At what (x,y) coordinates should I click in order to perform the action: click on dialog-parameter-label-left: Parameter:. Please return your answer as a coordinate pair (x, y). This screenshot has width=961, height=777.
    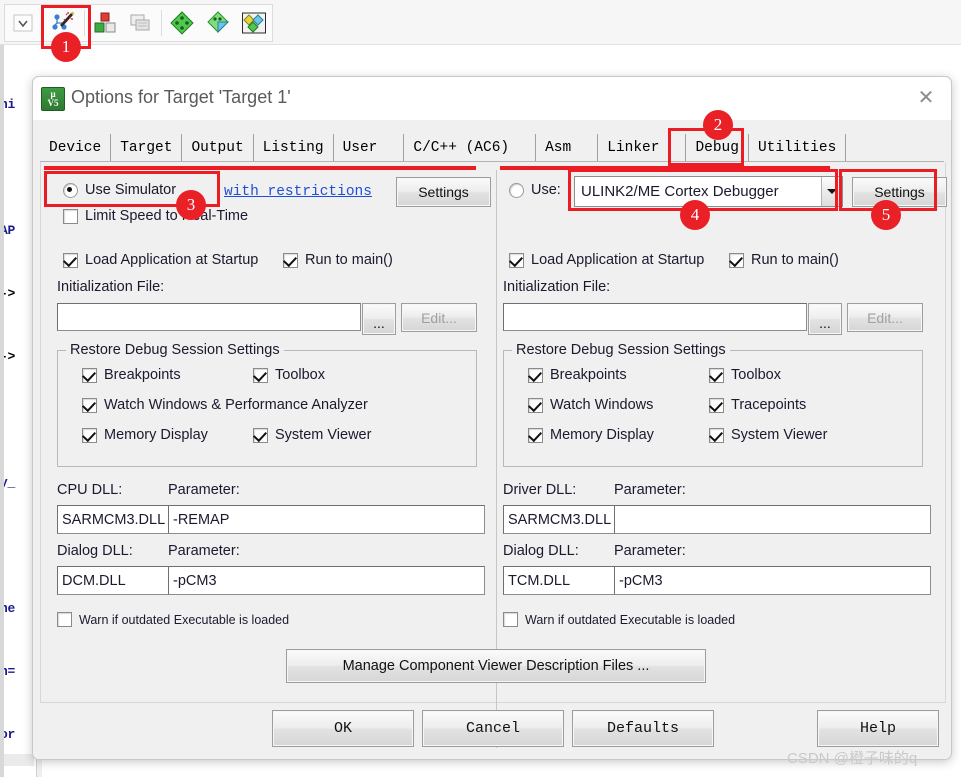
    Looking at the image, I should click on (204, 551).